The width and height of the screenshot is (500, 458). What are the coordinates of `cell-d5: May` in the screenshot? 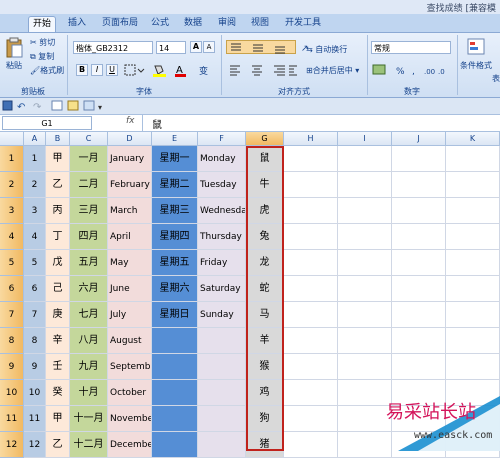 It's located at (130, 263).